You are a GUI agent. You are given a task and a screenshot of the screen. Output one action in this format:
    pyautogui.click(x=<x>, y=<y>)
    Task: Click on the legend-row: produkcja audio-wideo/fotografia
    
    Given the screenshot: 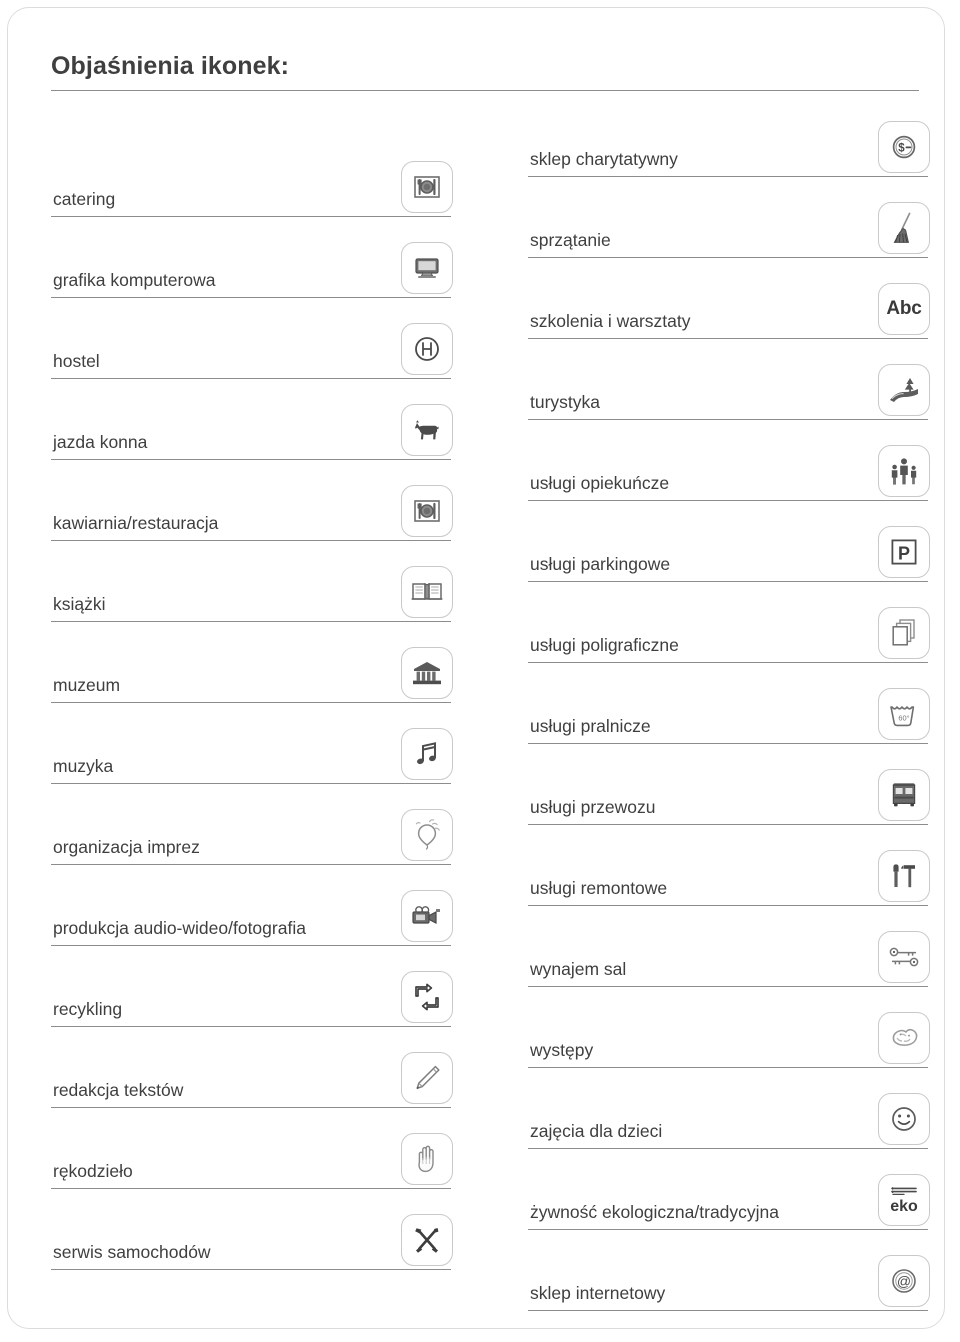 What is the action you would take?
    pyautogui.click(x=252, y=905)
    